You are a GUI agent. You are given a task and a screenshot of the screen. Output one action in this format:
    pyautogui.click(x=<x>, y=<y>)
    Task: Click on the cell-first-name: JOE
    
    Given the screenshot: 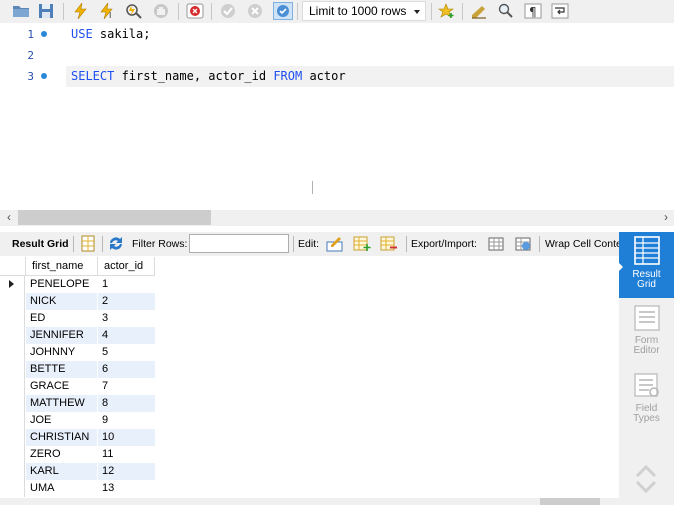 What is the action you would take?
    pyautogui.click(x=61, y=420)
    